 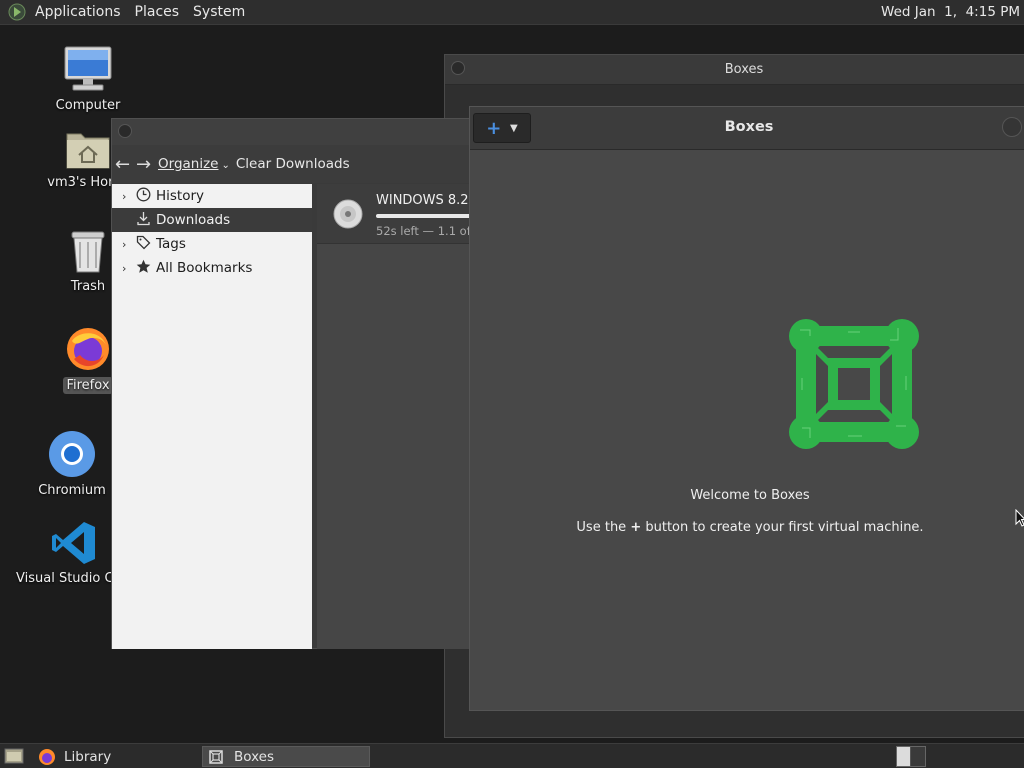 What do you see at coordinates (88, 151) in the screenshot?
I see `home-folder-icon` at bounding box center [88, 151].